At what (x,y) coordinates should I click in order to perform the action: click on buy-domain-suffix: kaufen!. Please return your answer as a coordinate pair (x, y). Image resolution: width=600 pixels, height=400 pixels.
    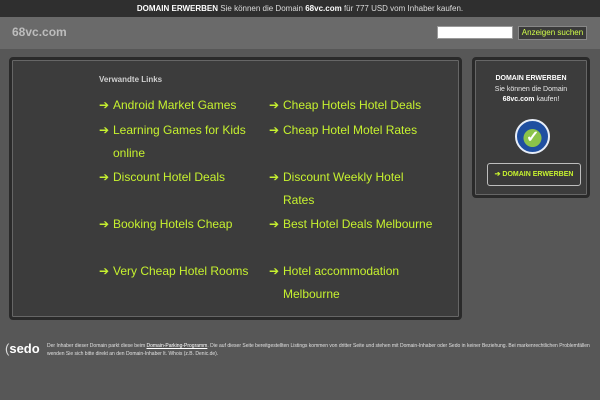
    Looking at the image, I should click on (548, 99).